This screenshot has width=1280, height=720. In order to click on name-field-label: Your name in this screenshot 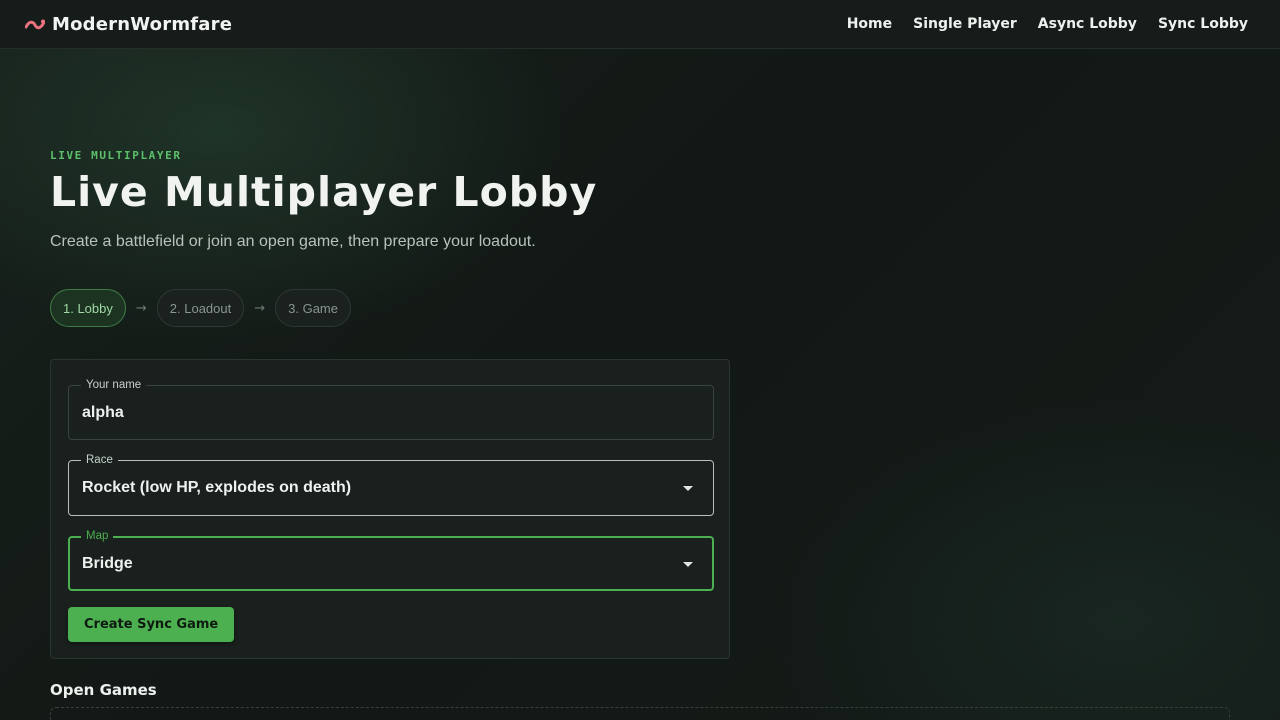, I will do `click(114, 385)`.